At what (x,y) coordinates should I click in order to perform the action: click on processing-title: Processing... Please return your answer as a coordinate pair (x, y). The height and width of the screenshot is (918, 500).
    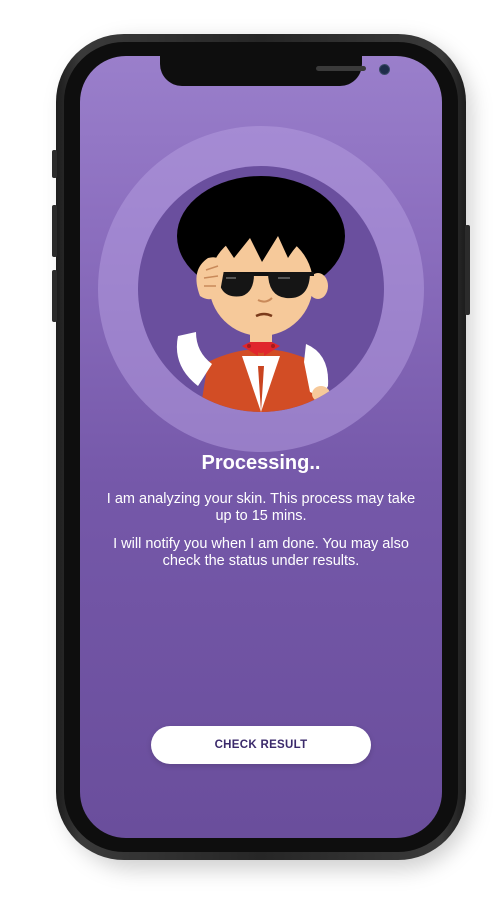
    Looking at the image, I should click on (261, 463).